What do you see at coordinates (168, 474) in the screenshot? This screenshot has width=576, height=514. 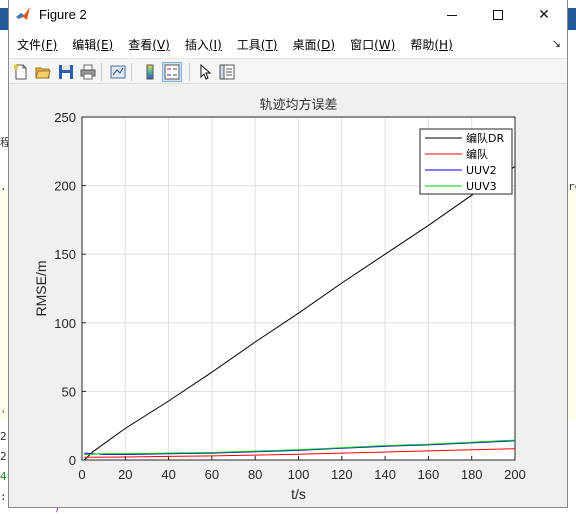 I see `x-tick-label: 40` at bounding box center [168, 474].